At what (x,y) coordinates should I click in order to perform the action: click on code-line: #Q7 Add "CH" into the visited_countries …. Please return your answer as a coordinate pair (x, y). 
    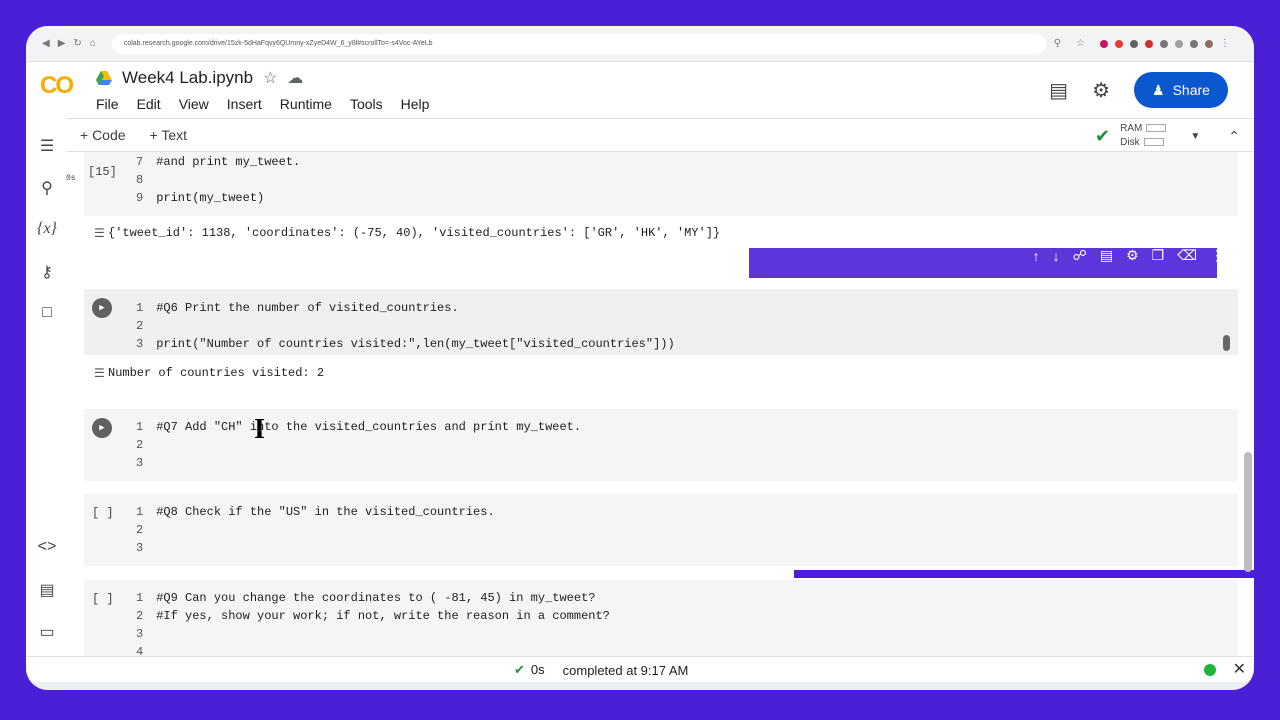
    Looking at the image, I should click on (368, 427).